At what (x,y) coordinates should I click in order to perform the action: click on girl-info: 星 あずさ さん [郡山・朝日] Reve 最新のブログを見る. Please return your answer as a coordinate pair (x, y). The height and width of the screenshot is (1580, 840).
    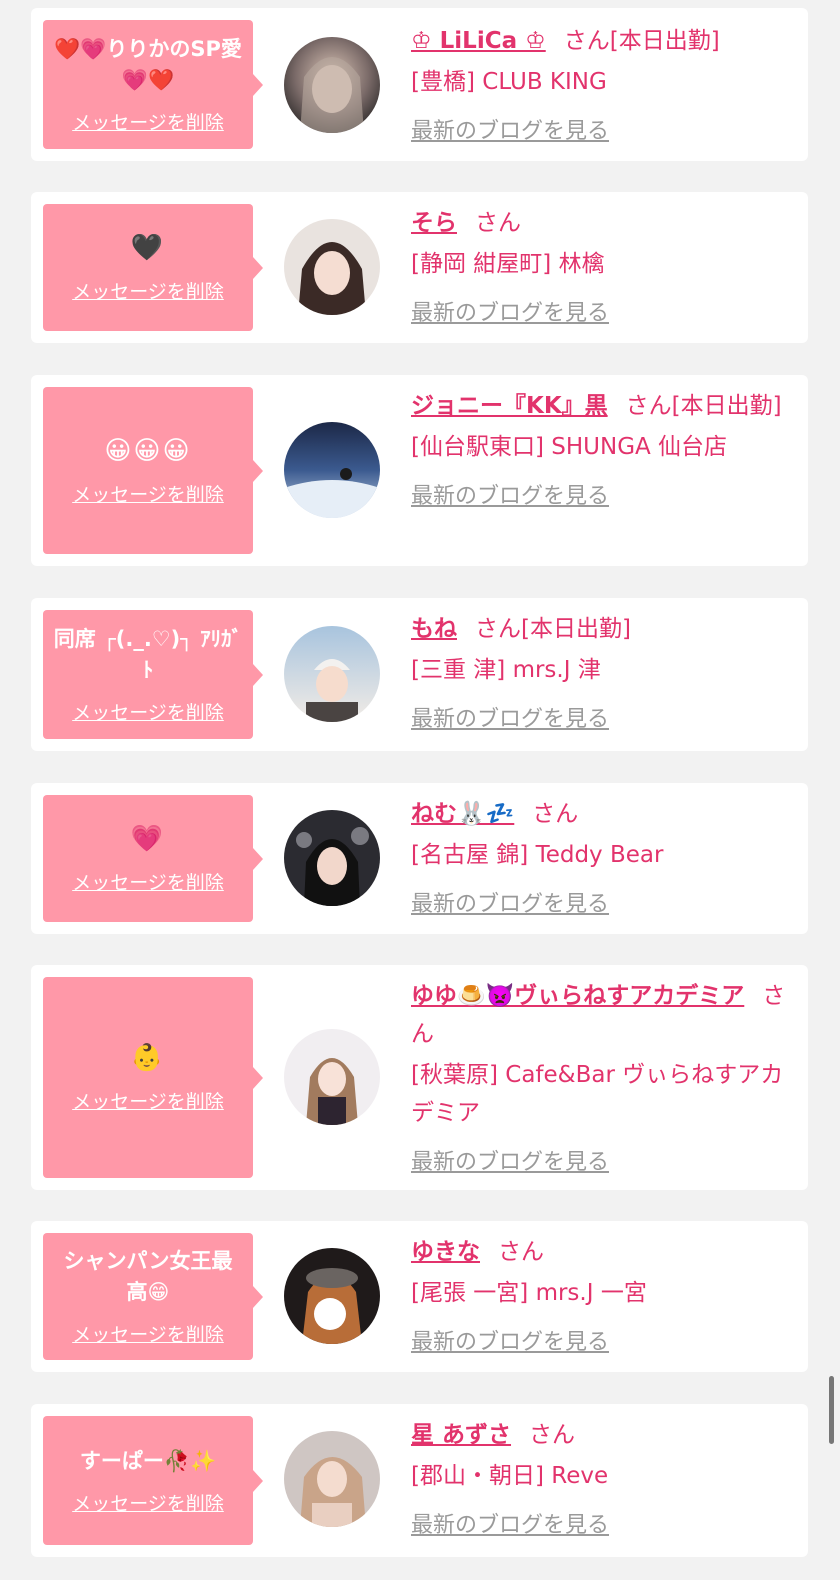
    Looking at the image, I should click on (603, 1480).